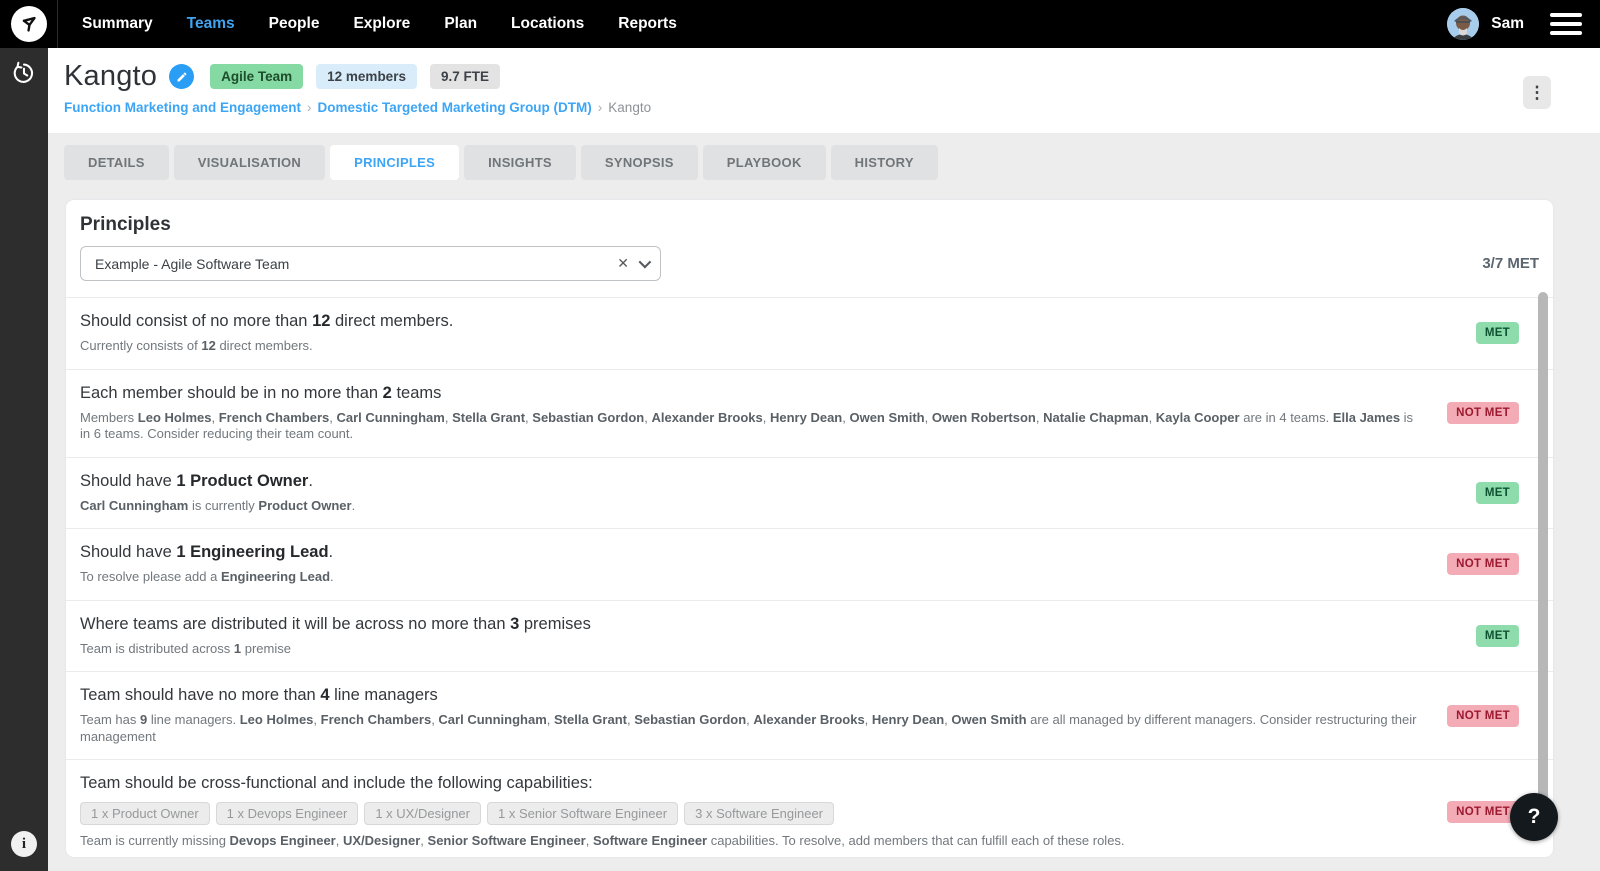 This screenshot has height=871, width=1600. What do you see at coordinates (192, 263) in the screenshot?
I see `principle-set-value: Example - Agile Software Team` at bounding box center [192, 263].